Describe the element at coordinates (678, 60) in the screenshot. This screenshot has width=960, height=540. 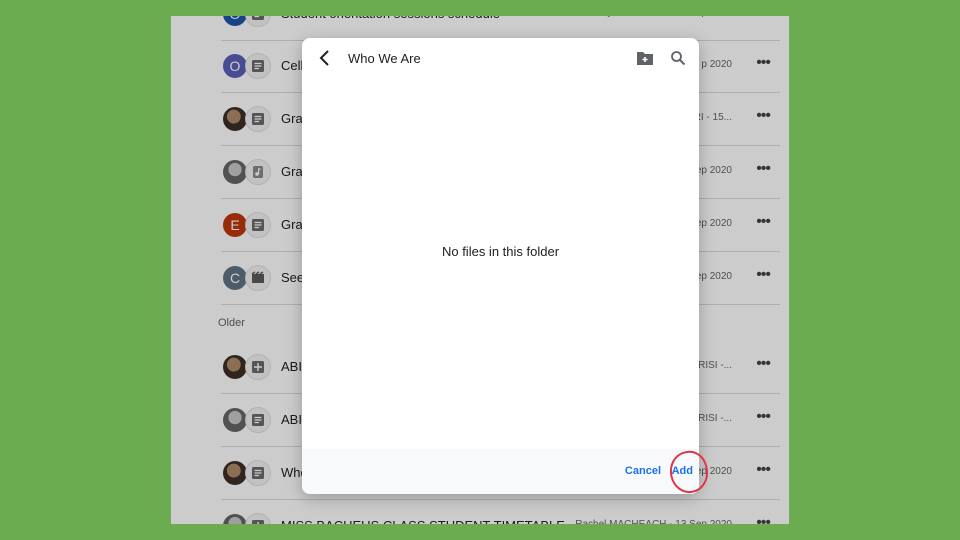
I see `search-icon` at that location.